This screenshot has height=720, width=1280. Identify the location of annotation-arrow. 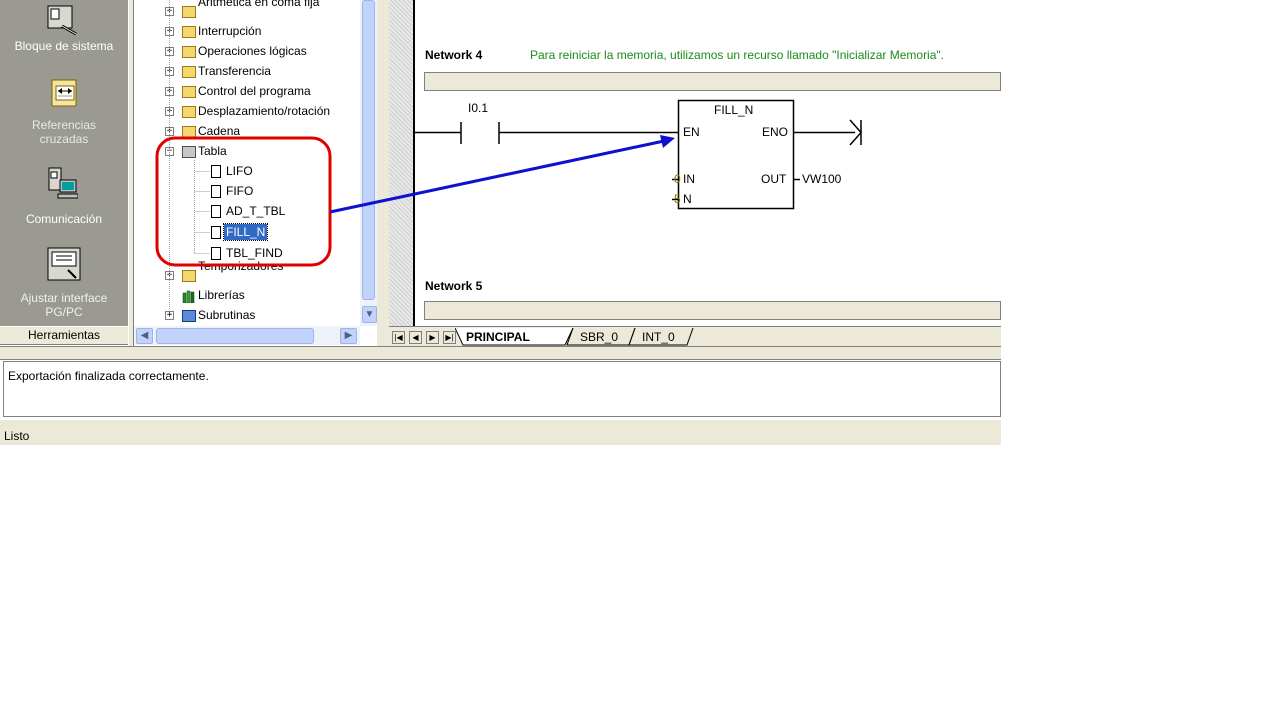
(497, 176).